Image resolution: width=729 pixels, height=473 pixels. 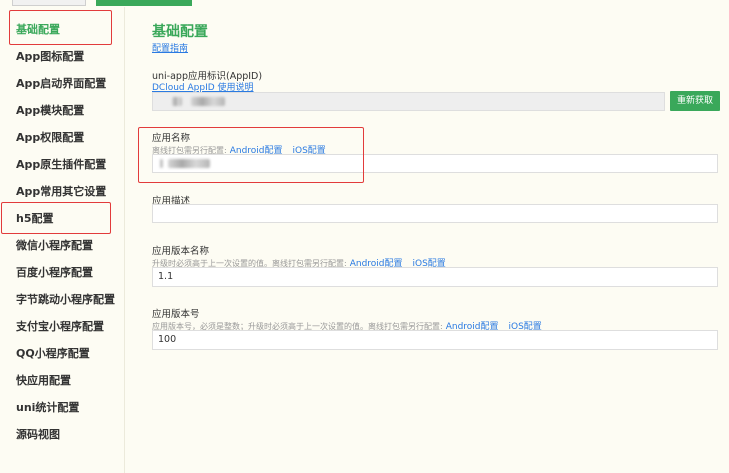 I want to click on sidebar-item-app-splash: App启动界面配置, so click(x=61, y=83).